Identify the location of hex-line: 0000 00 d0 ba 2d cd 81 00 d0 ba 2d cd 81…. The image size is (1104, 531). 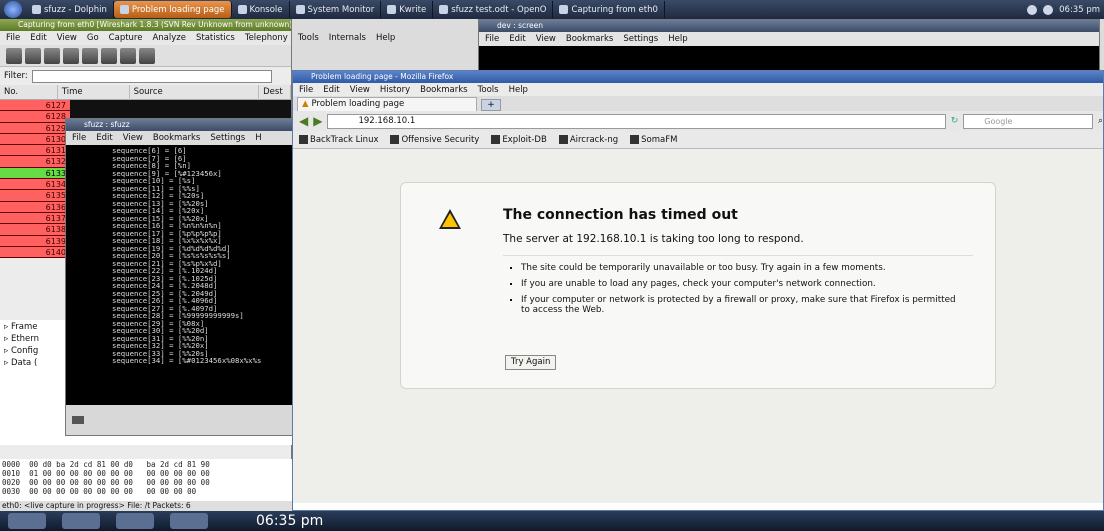
(106, 464).